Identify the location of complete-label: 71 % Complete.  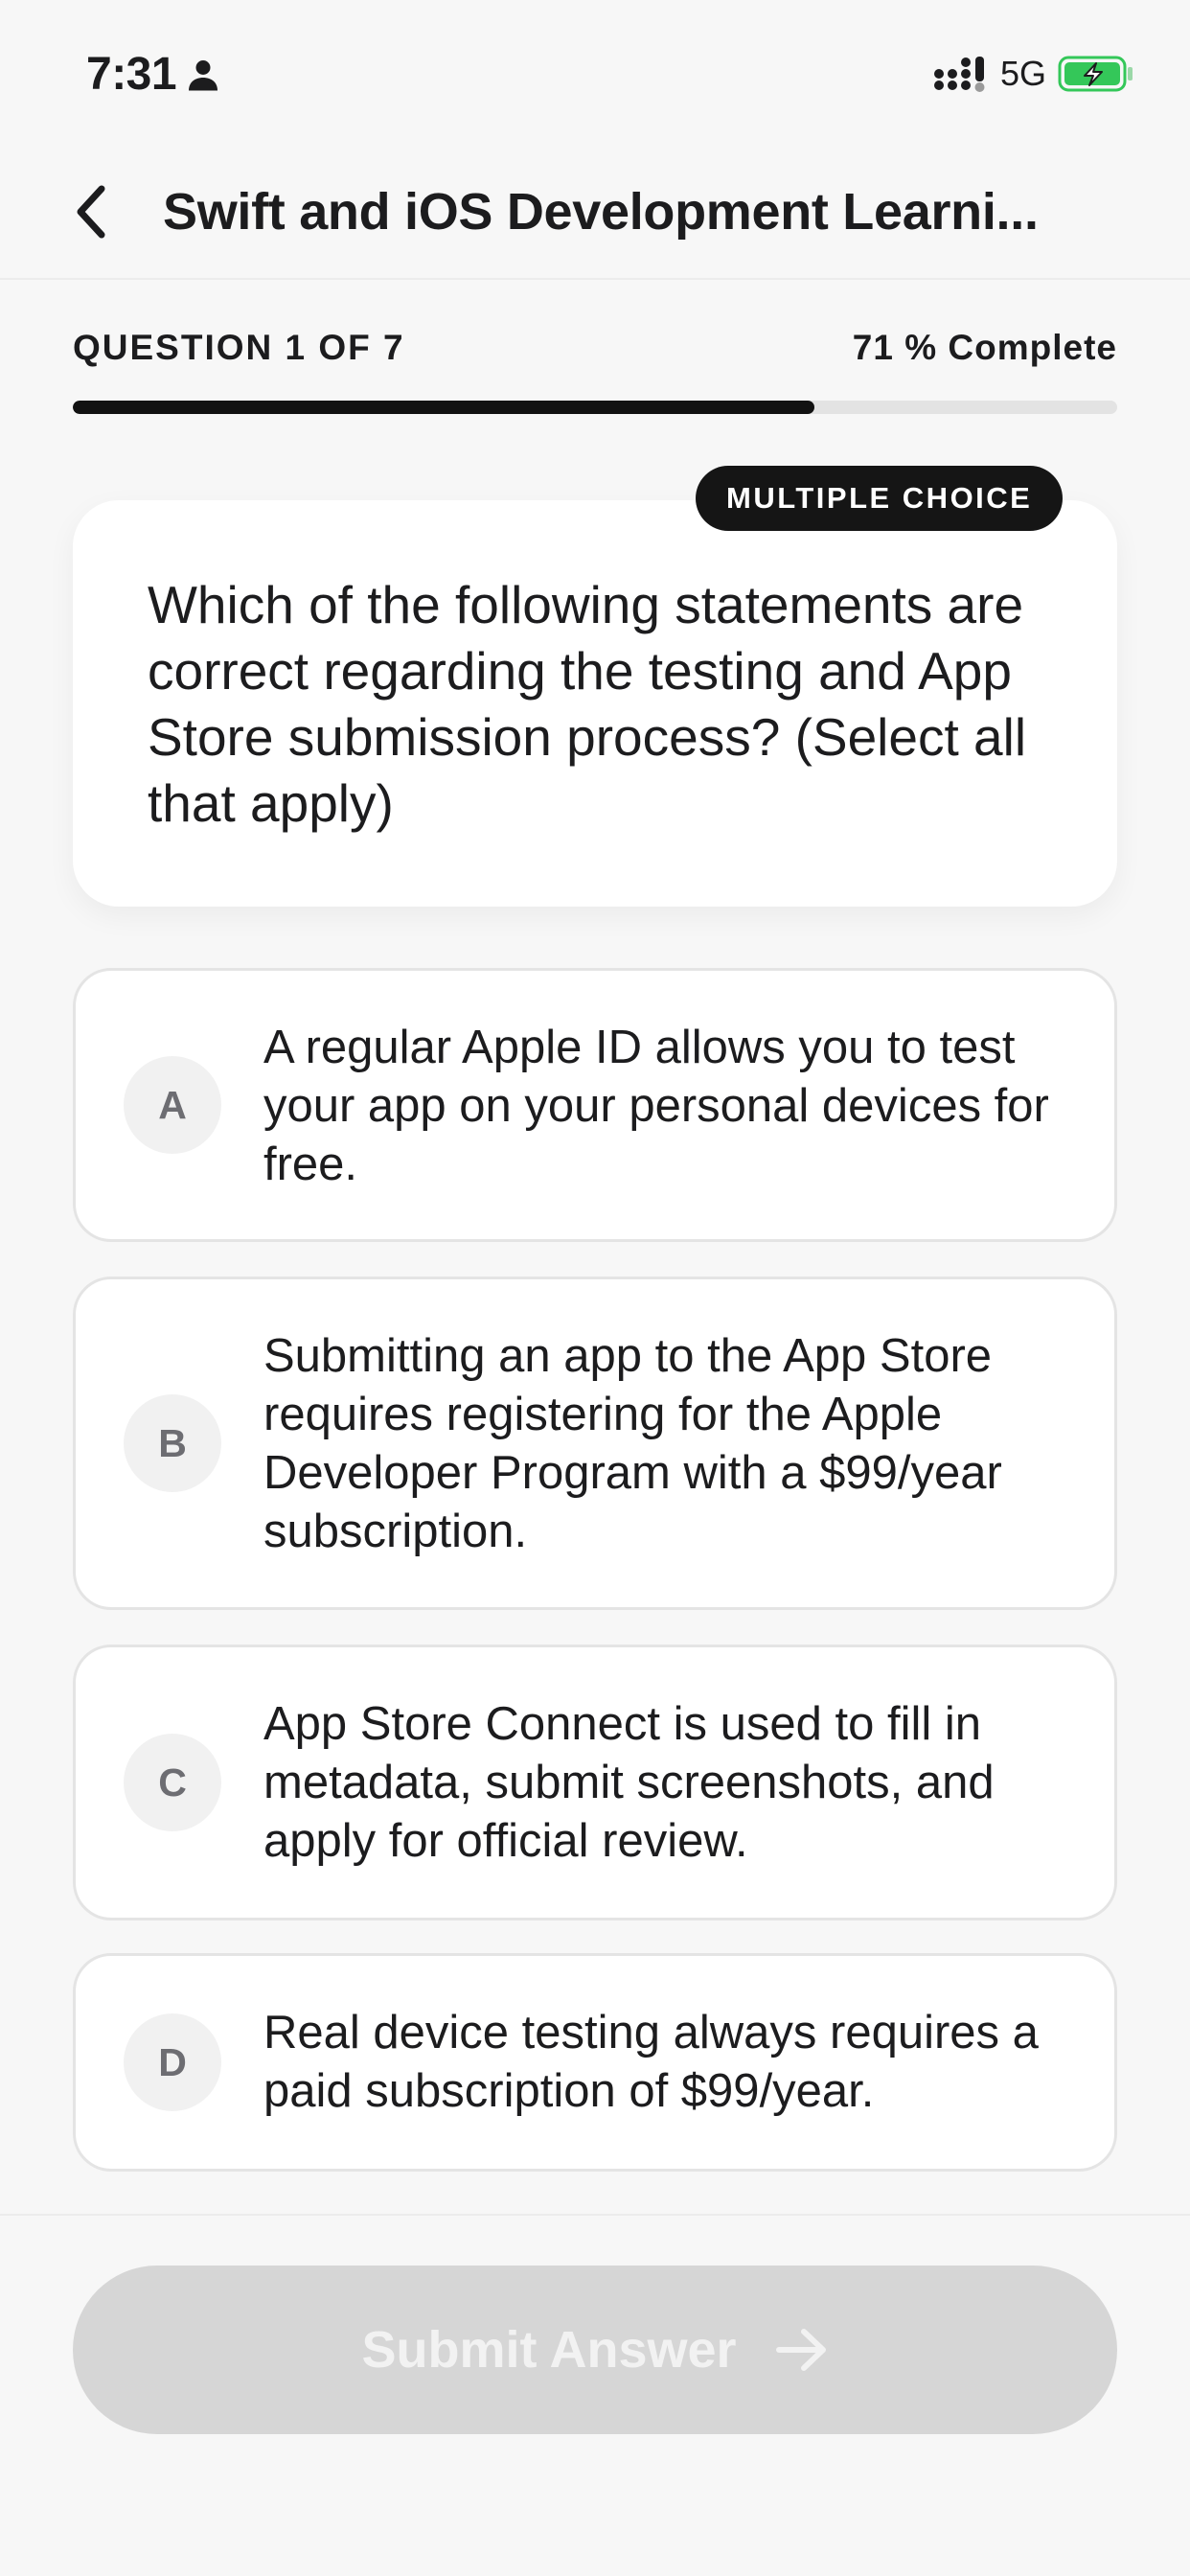
(984, 347).